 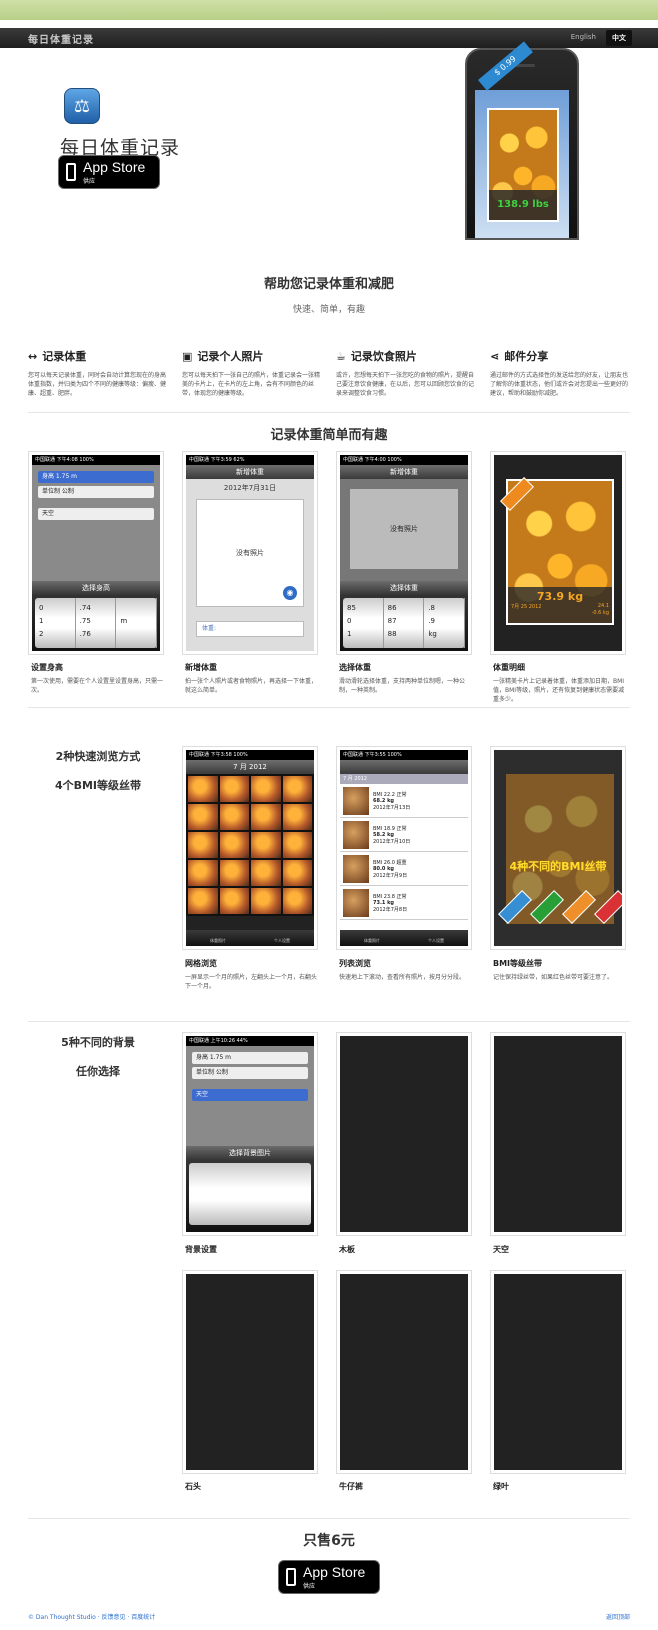 What do you see at coordinates (558, 1134) in the screenshot?
I see `bg-sky` at bounding box center [558, 1134].